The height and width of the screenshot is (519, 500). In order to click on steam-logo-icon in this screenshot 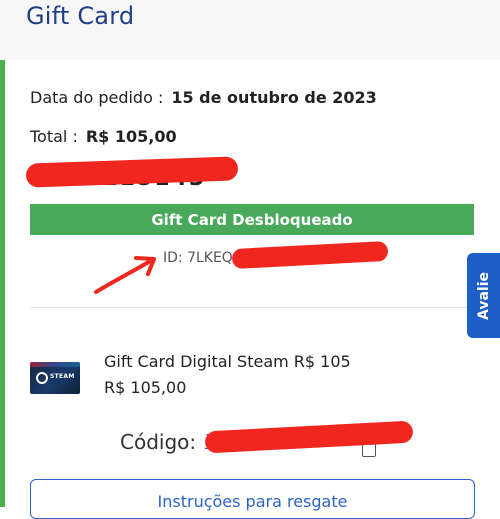, I will do `click(42, 378)`.